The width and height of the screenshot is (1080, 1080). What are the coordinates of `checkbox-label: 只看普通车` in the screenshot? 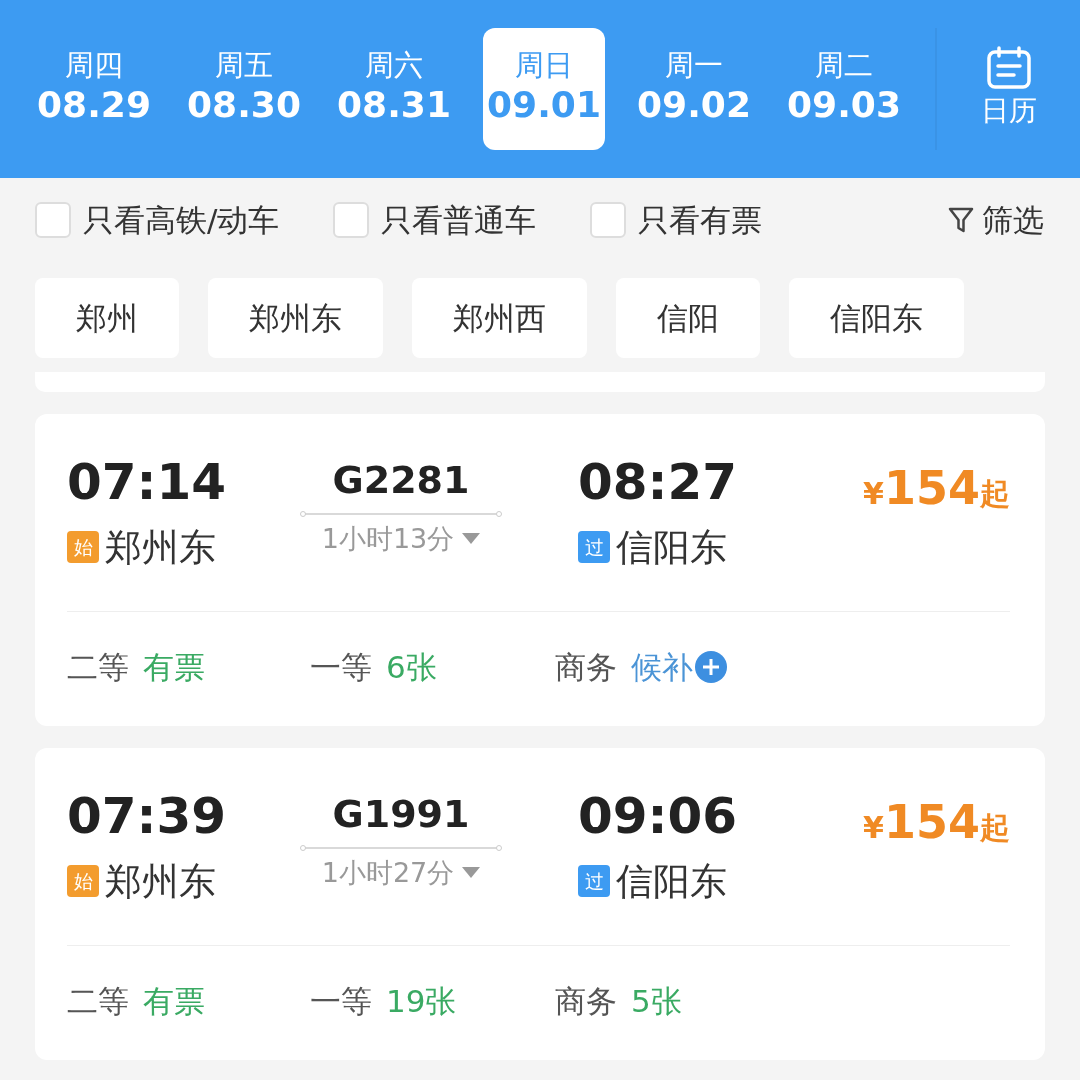 It's located at (459, 220).